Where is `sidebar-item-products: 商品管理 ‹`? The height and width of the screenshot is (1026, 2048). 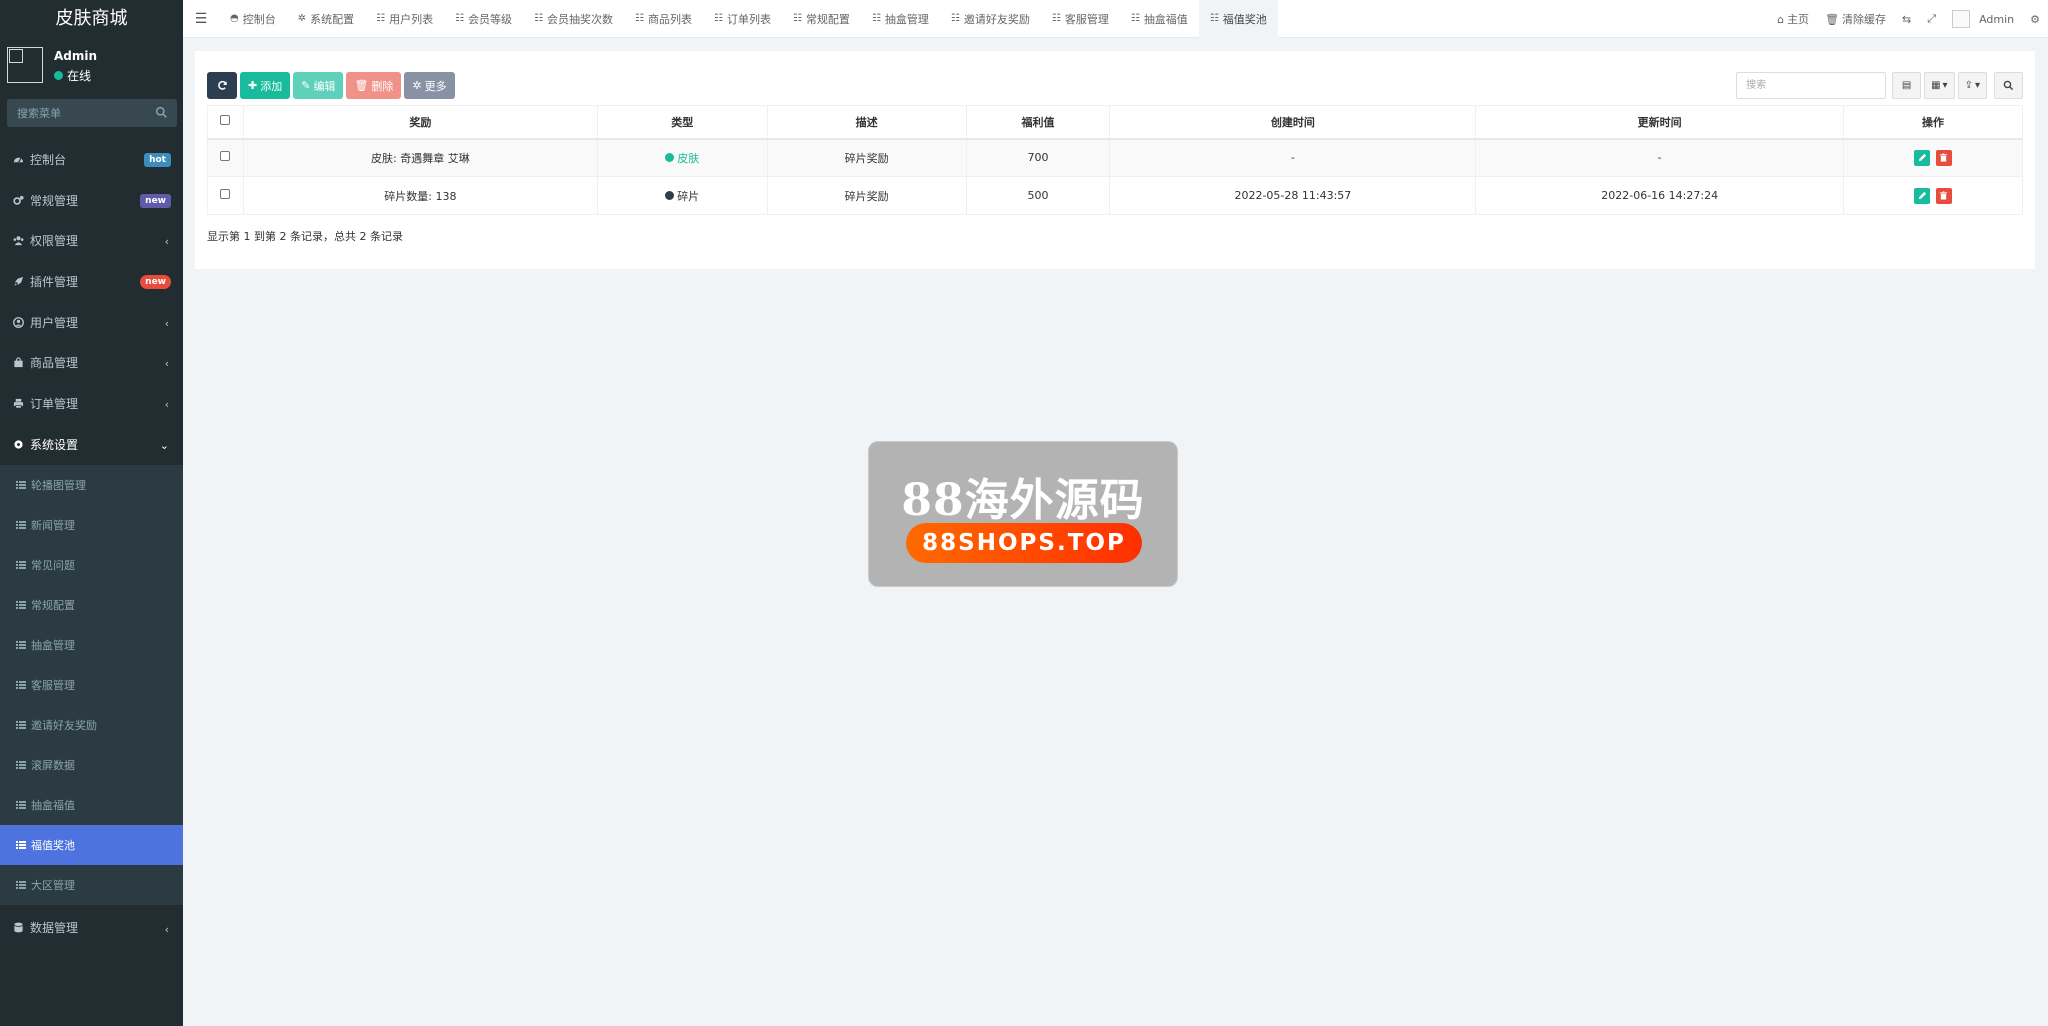 sidebar-item-products: 商品管理 ‹ is located at coordinates (91, 362).